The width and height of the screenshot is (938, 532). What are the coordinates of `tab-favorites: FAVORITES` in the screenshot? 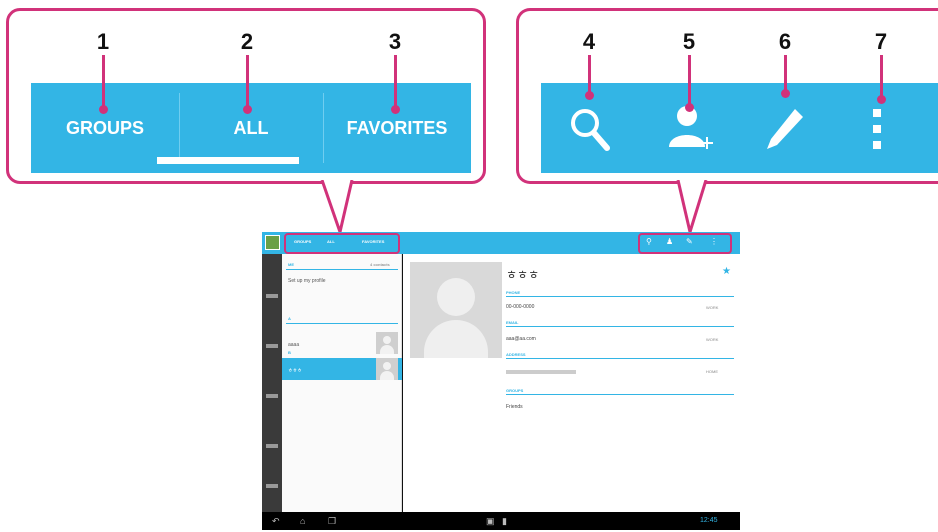 It's located at (397, 128).